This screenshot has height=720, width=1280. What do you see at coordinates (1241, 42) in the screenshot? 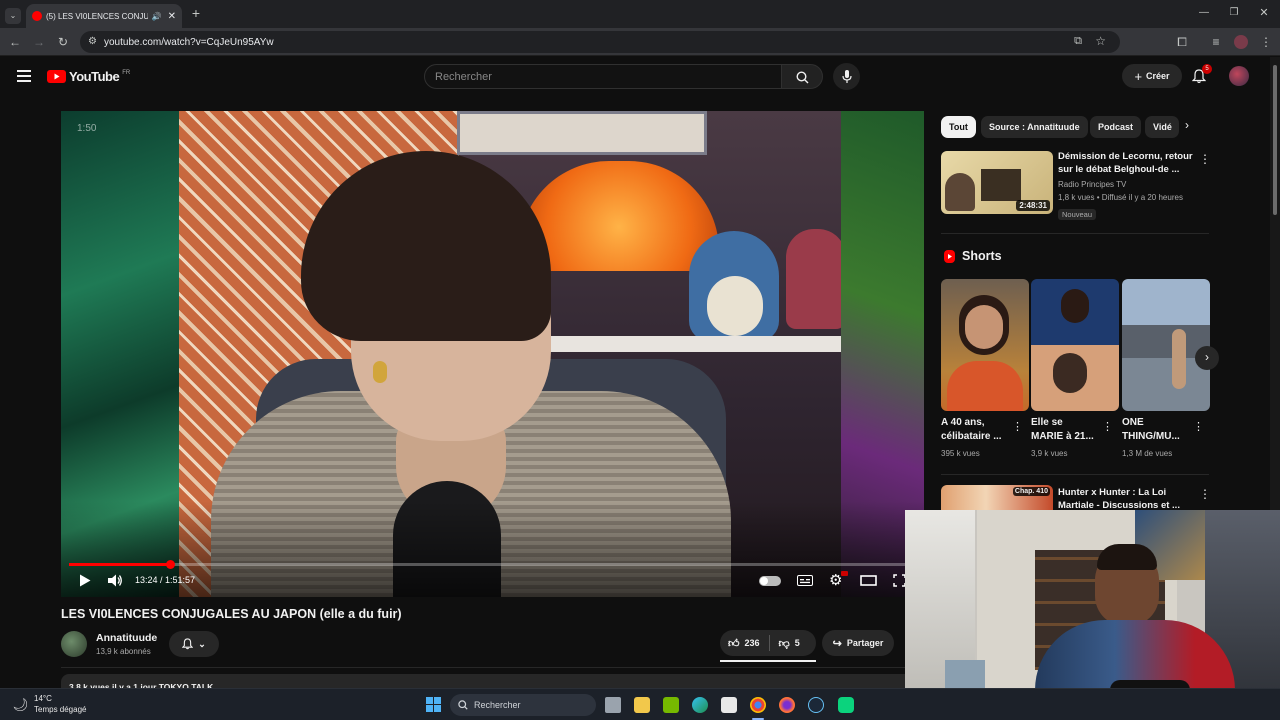
I see `profile-avatar-icon` at bounding box center [1241, 42].